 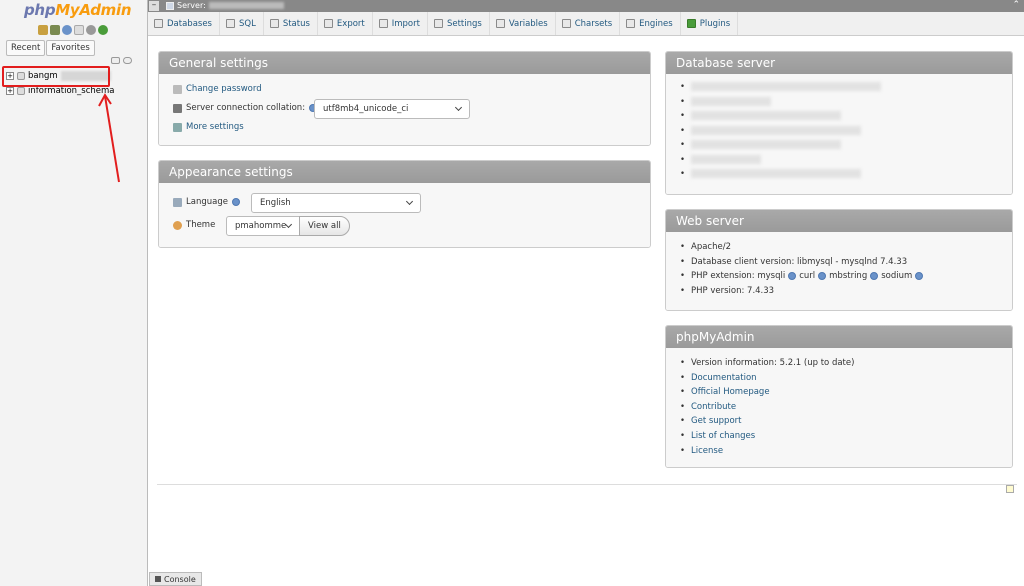 I want to click on list-item: Official Homepage, so click(x=767, y=394).